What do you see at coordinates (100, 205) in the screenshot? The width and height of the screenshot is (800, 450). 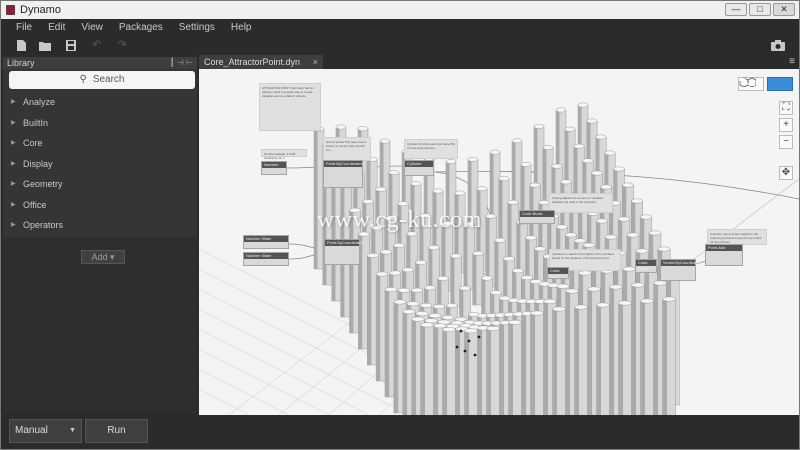 I see `library-category-office: ▶ Office` at bounding box center [100, 205].